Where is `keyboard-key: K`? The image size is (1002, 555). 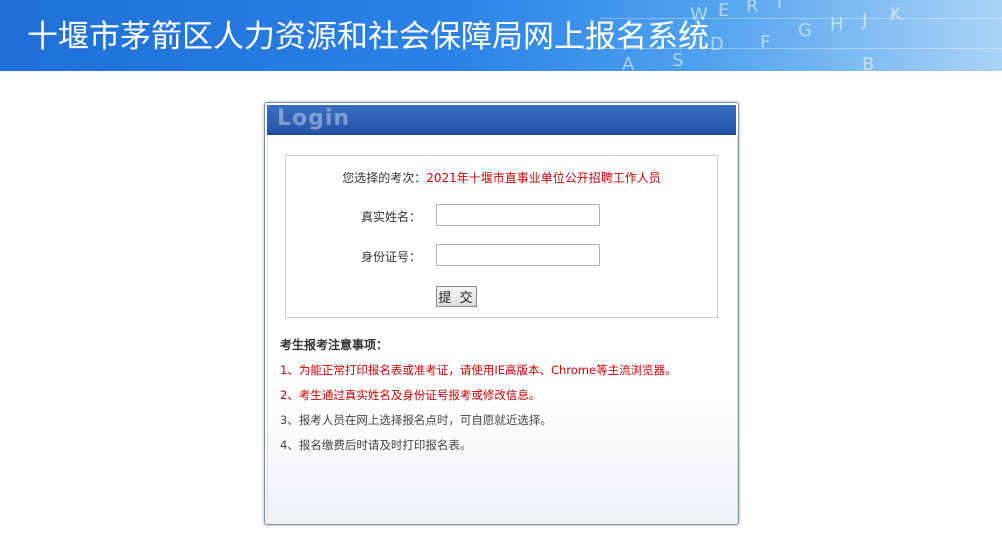 keyboard-key: K is located at coordinates (896, 14).